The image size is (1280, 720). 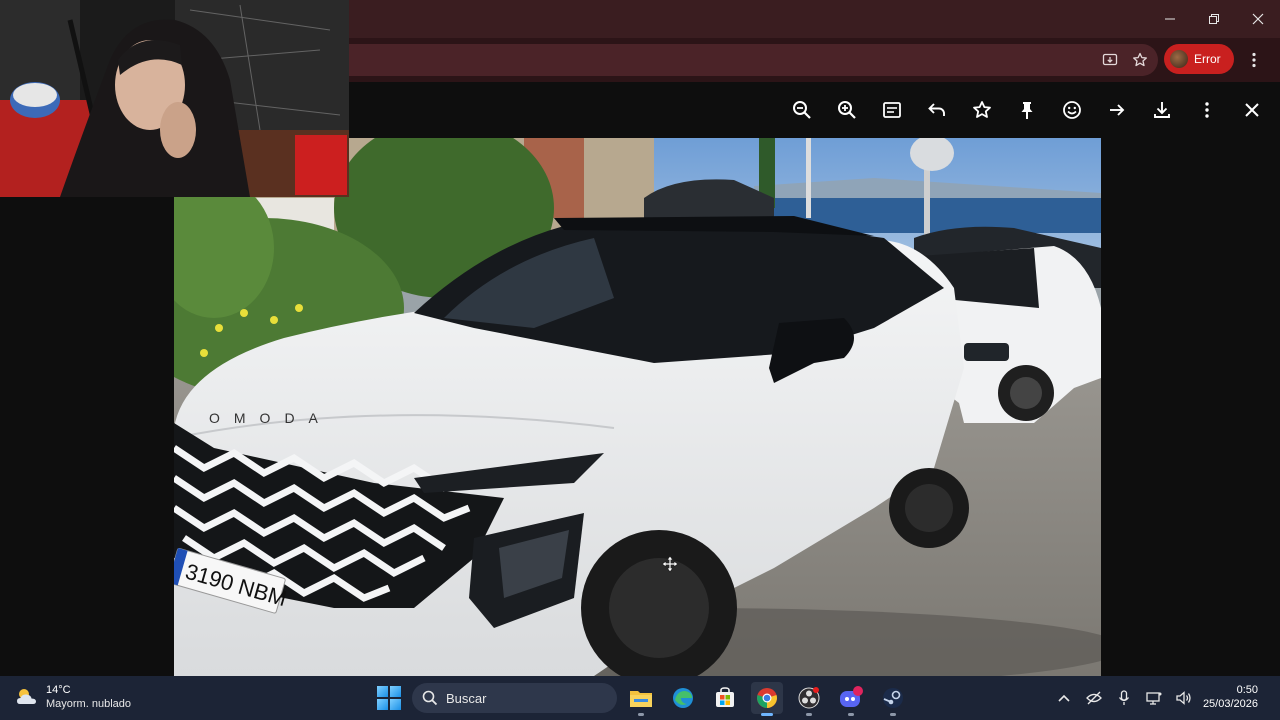 What do you see at coordinates (729, 60) in the screenshot?
I see `address-bar` at bounding box center [729, 60].